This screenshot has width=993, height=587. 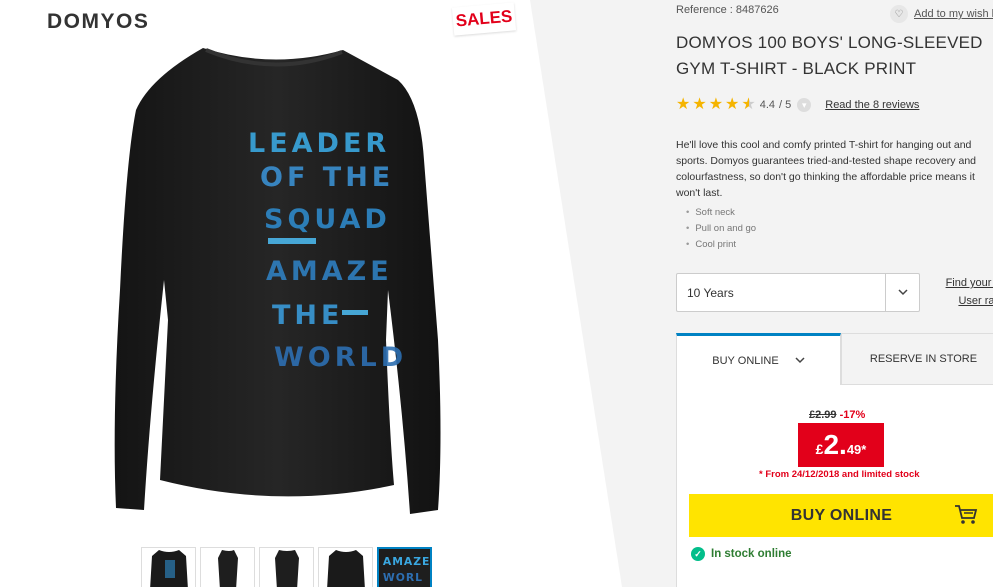 I want to click on current-price: £ 2. 49*, so click(x=841, y=445).